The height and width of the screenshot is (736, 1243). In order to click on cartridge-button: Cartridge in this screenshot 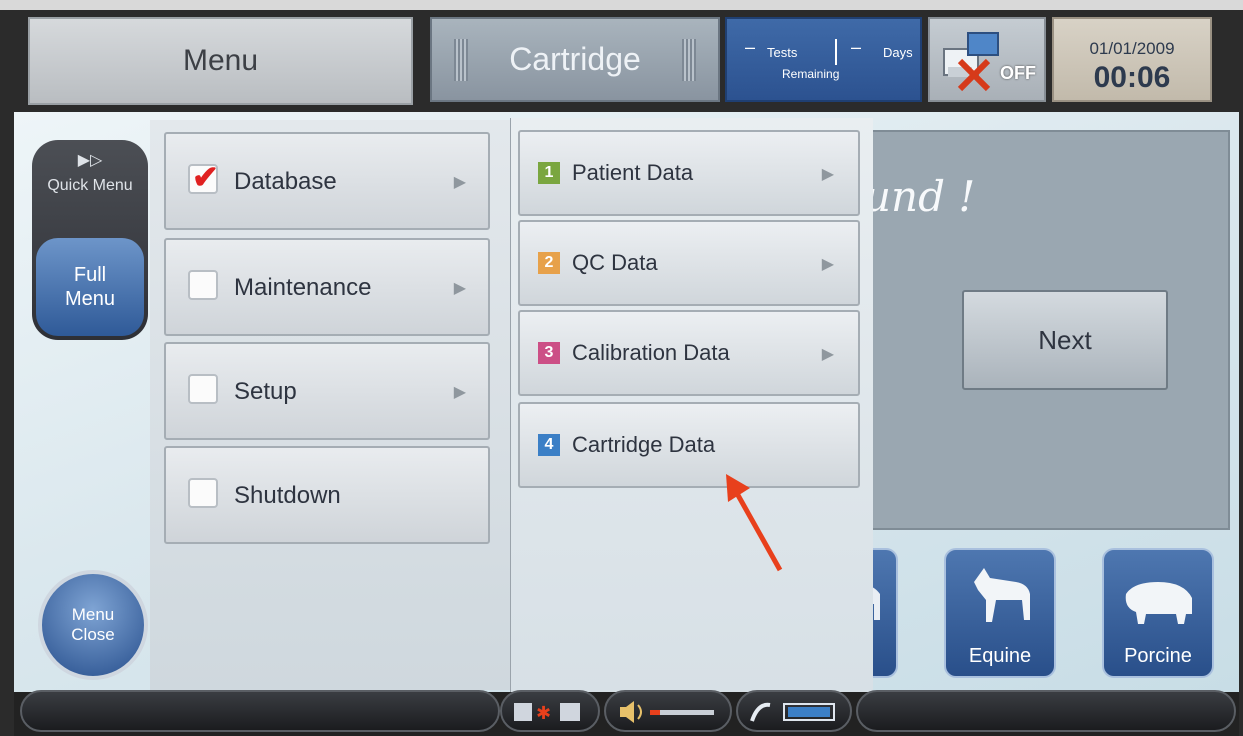, I will do `click(575, 59)`.